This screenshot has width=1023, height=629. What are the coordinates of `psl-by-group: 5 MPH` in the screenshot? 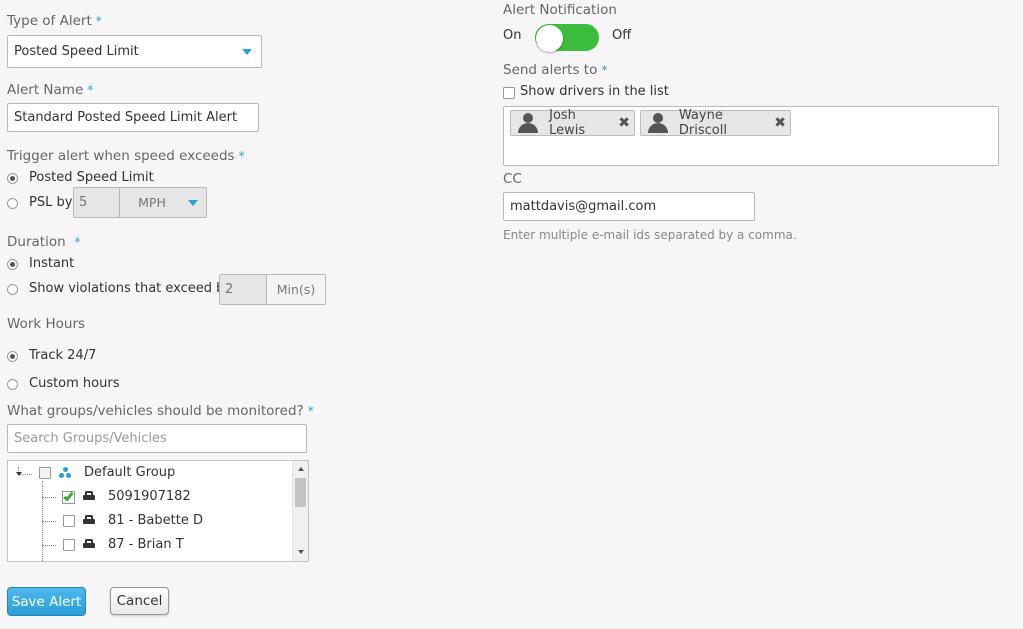 It's located at (140, 202).